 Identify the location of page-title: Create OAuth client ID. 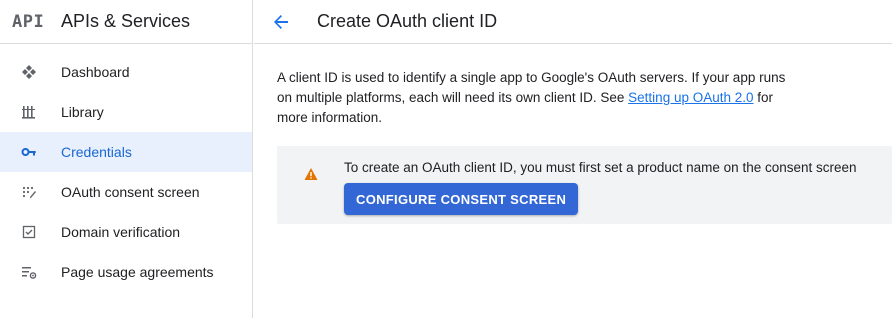
(407, 21).